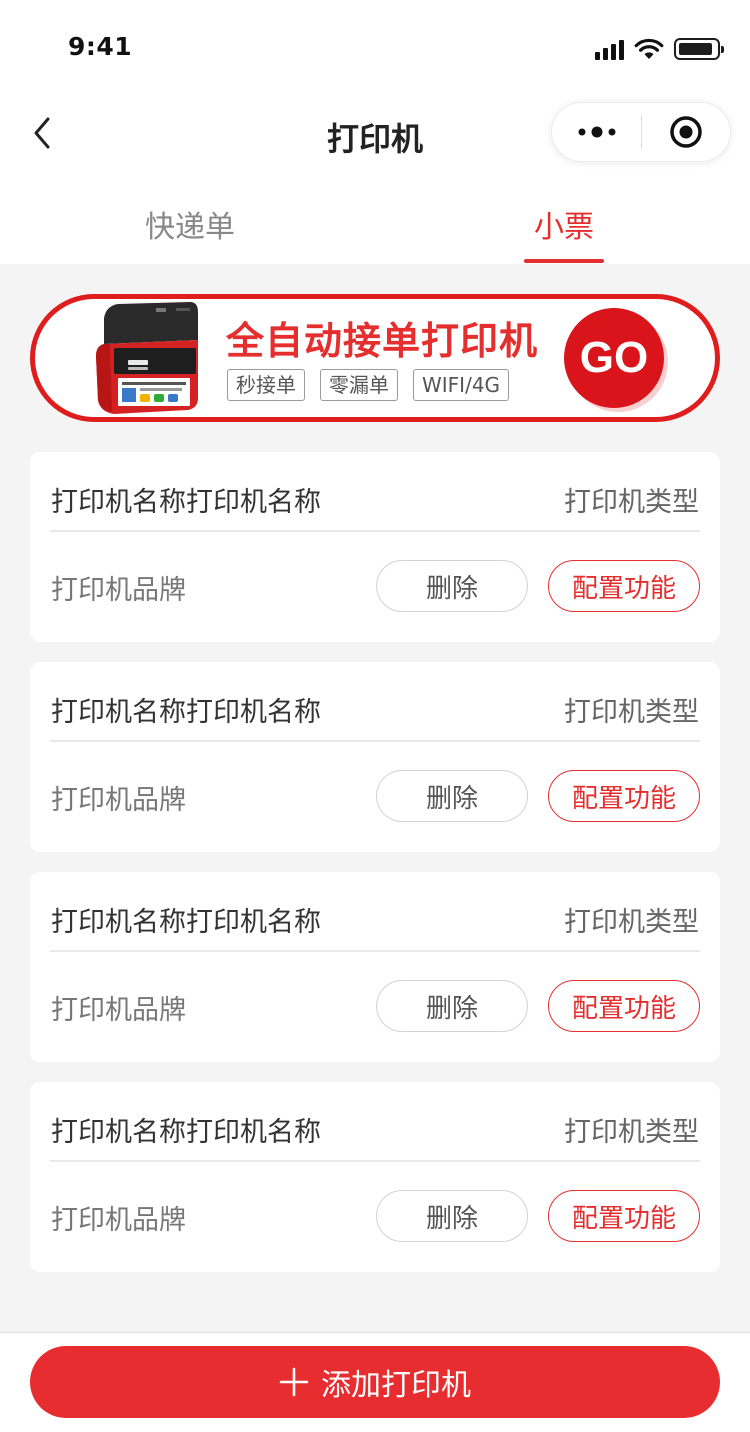 The height and width of the screenshot is (1432, 750). I want to click on close-button, so click(686, 132).